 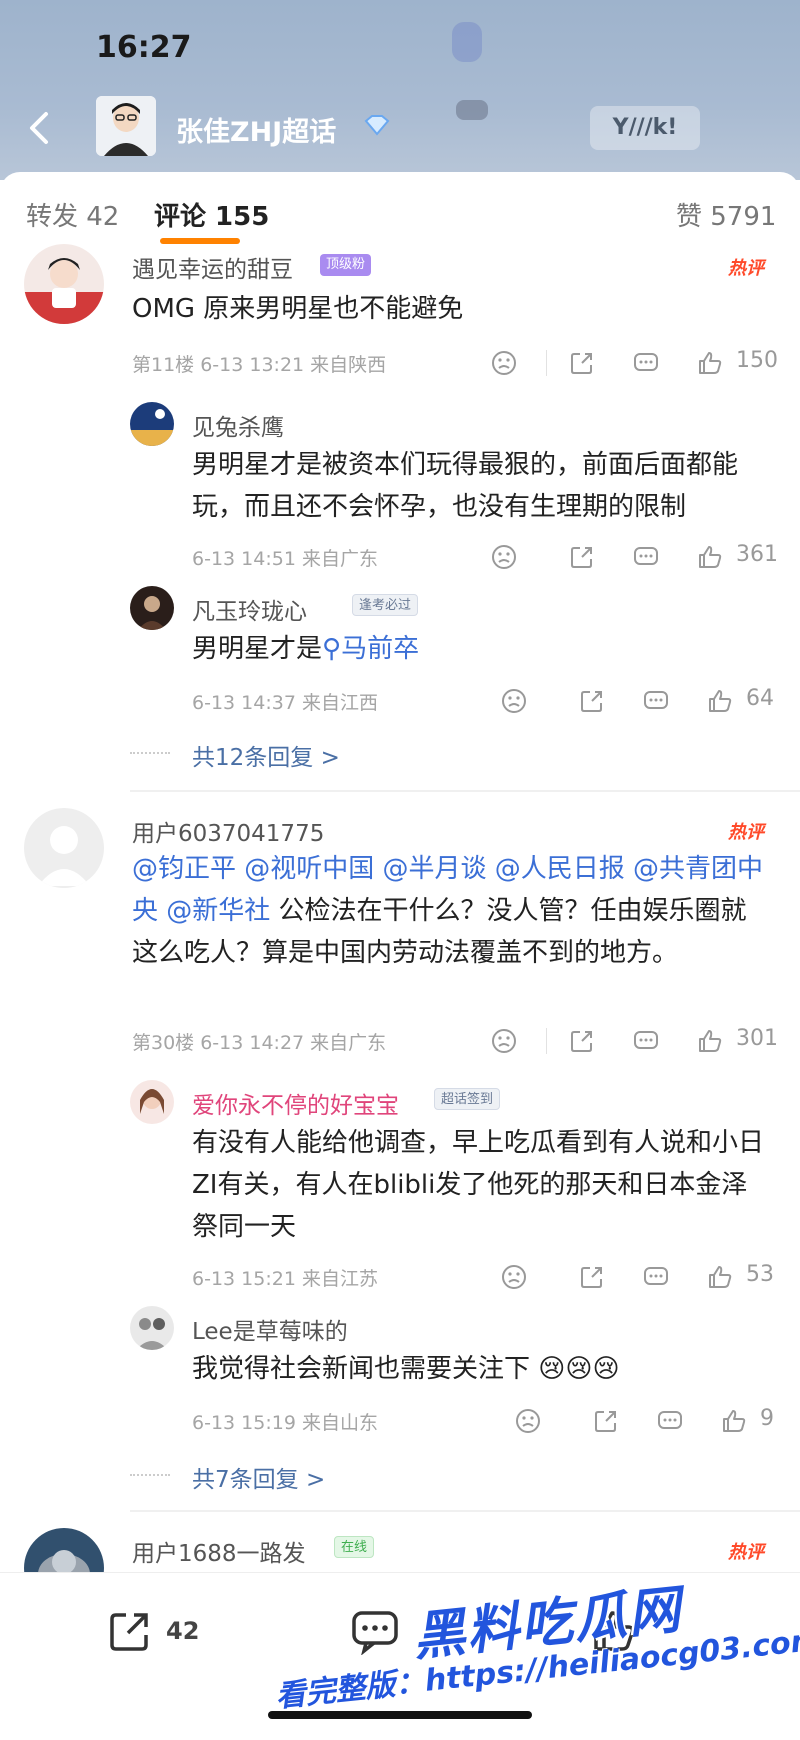 I want to click on checkin-badge: 超话签到, so click(x=467, y=1099).